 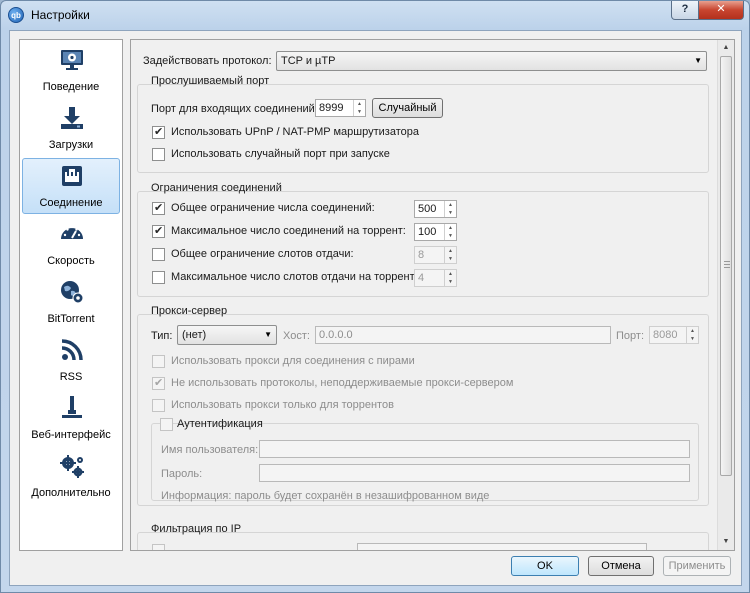 What do you see at coordinates (60, 15) in the screenshot?
I see `window-title: Настройки` at bounding box center [60, 15].